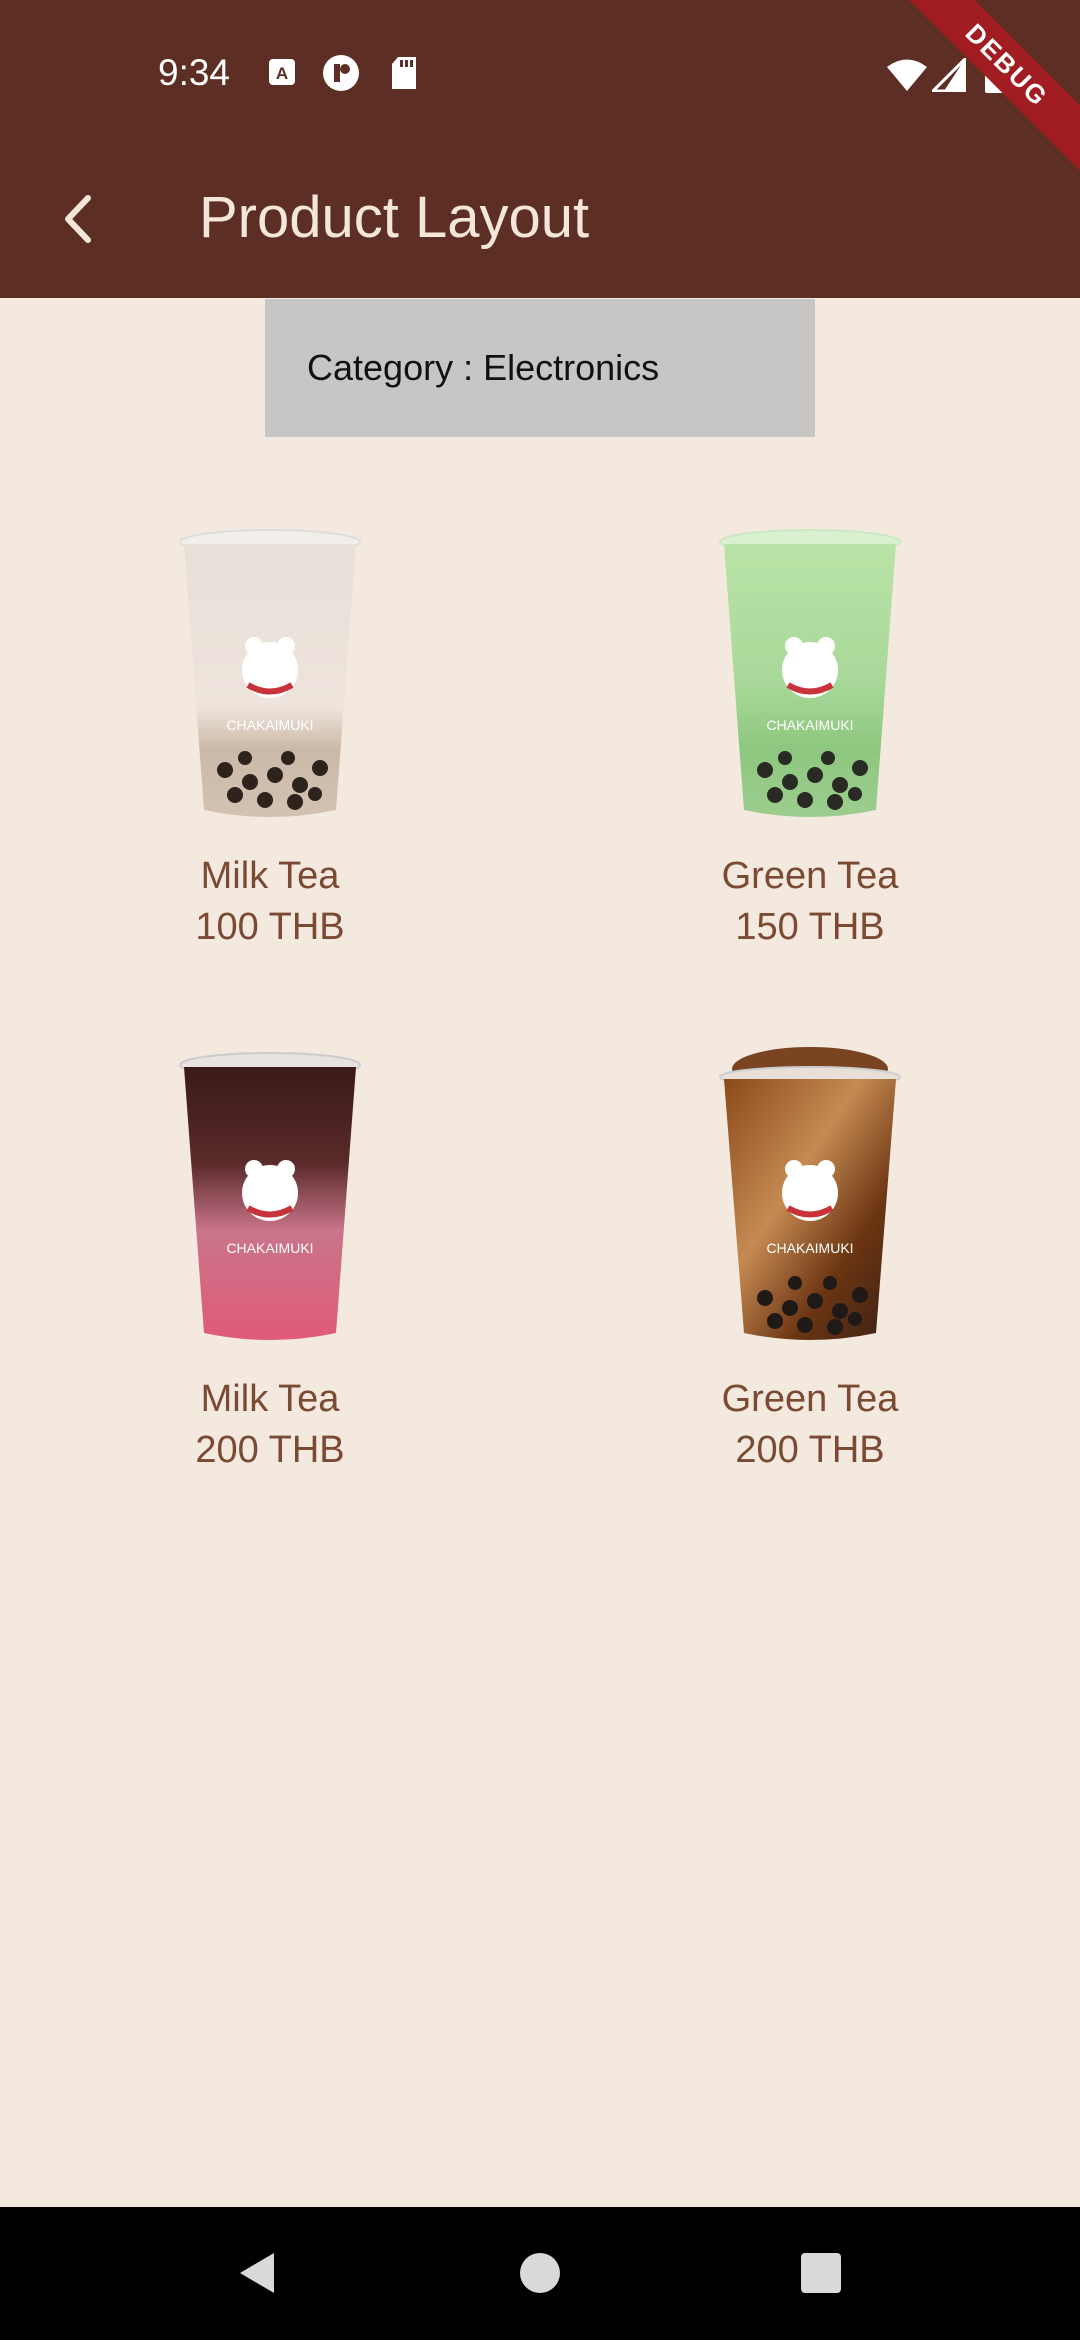  What do you see at coordinates (810, 927) in the screenshot?
I see `product-price: 150 THB` at bounding box center [810, 927].